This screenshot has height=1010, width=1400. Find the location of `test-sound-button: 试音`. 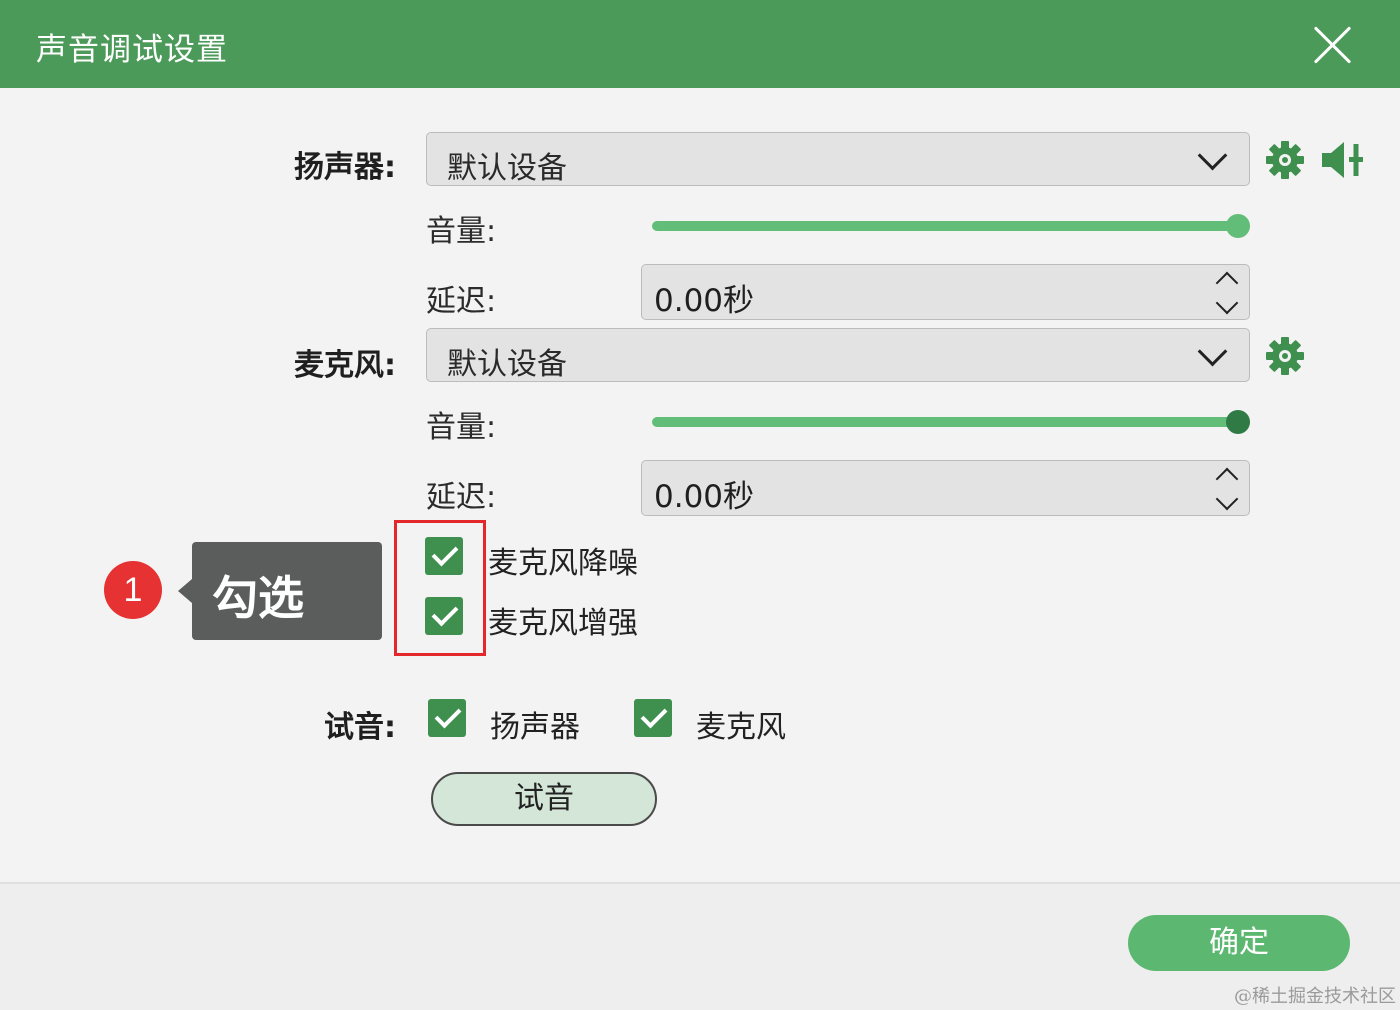

test-sound-button: 试音 is located at coordinates (544, 799).